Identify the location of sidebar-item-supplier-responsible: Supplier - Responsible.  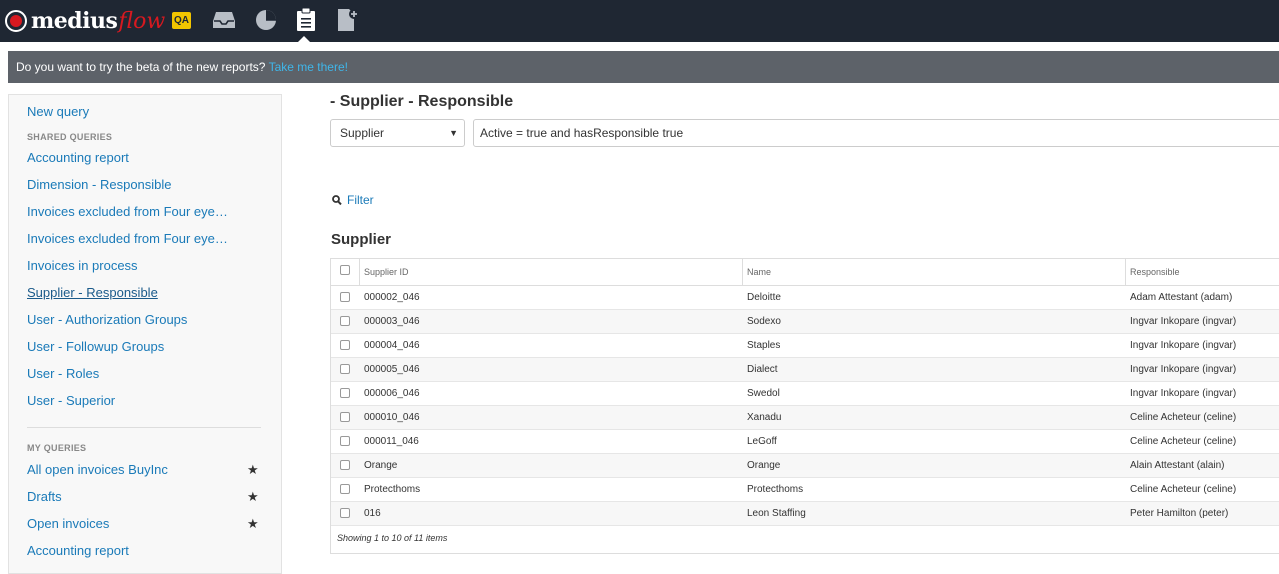
(92, 292).